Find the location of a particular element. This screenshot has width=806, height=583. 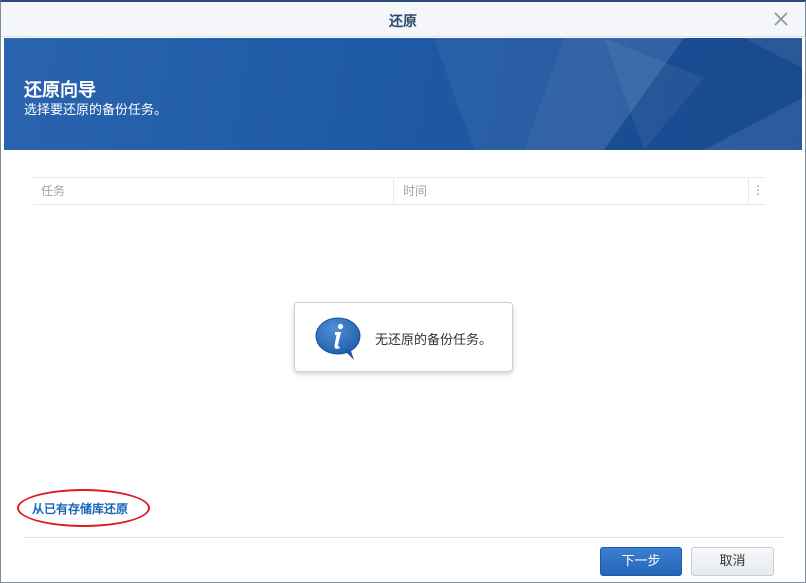

column-menu-icon: ⋮ is located at coordinates (758, 191).